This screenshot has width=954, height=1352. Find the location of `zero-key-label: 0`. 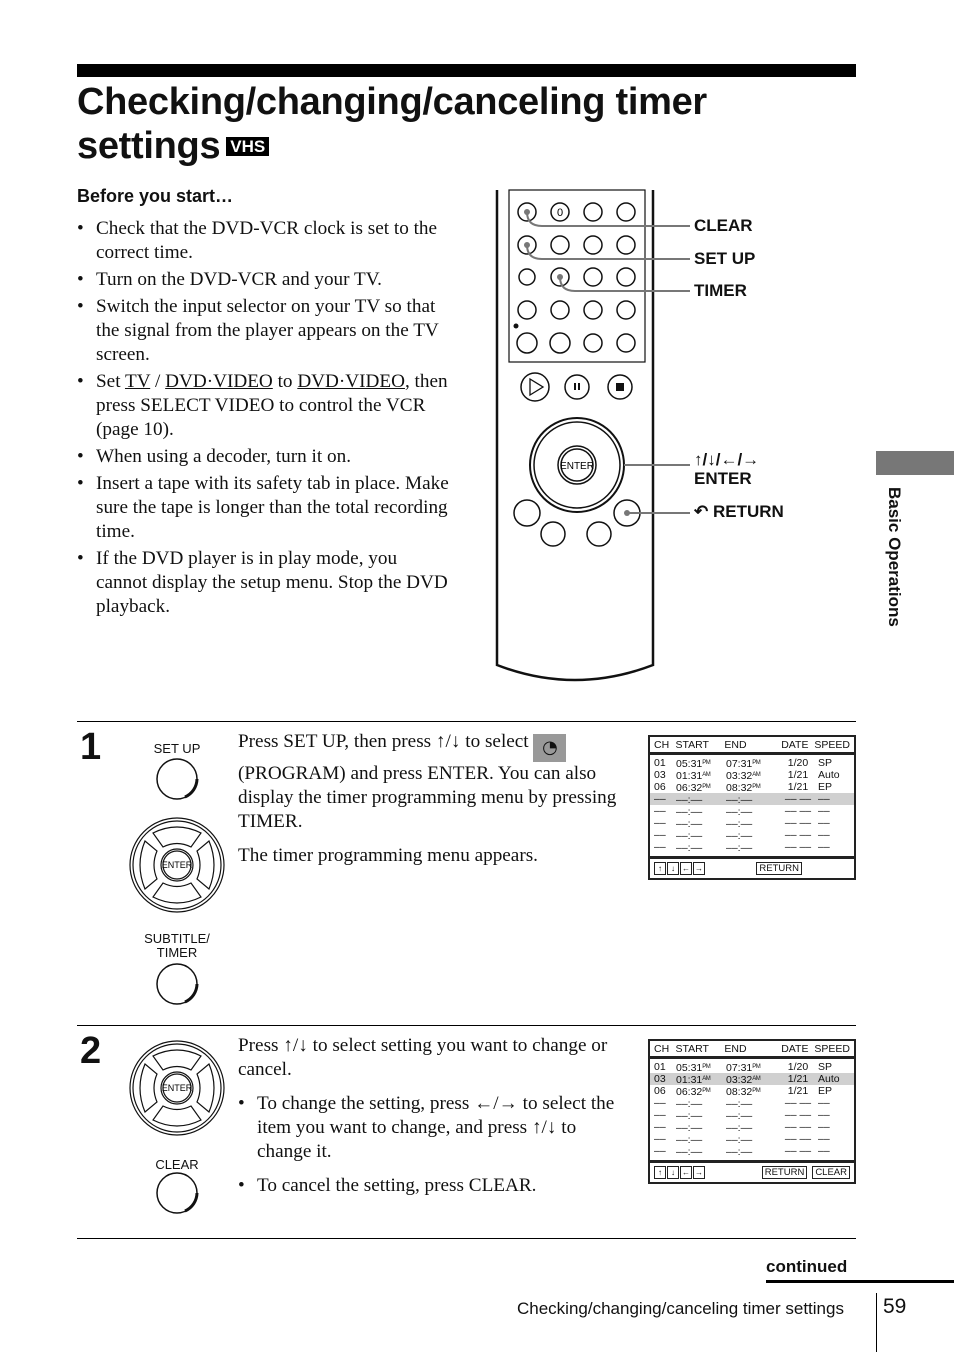

zero-key-label: 0 is located at coordinates (560, 213).